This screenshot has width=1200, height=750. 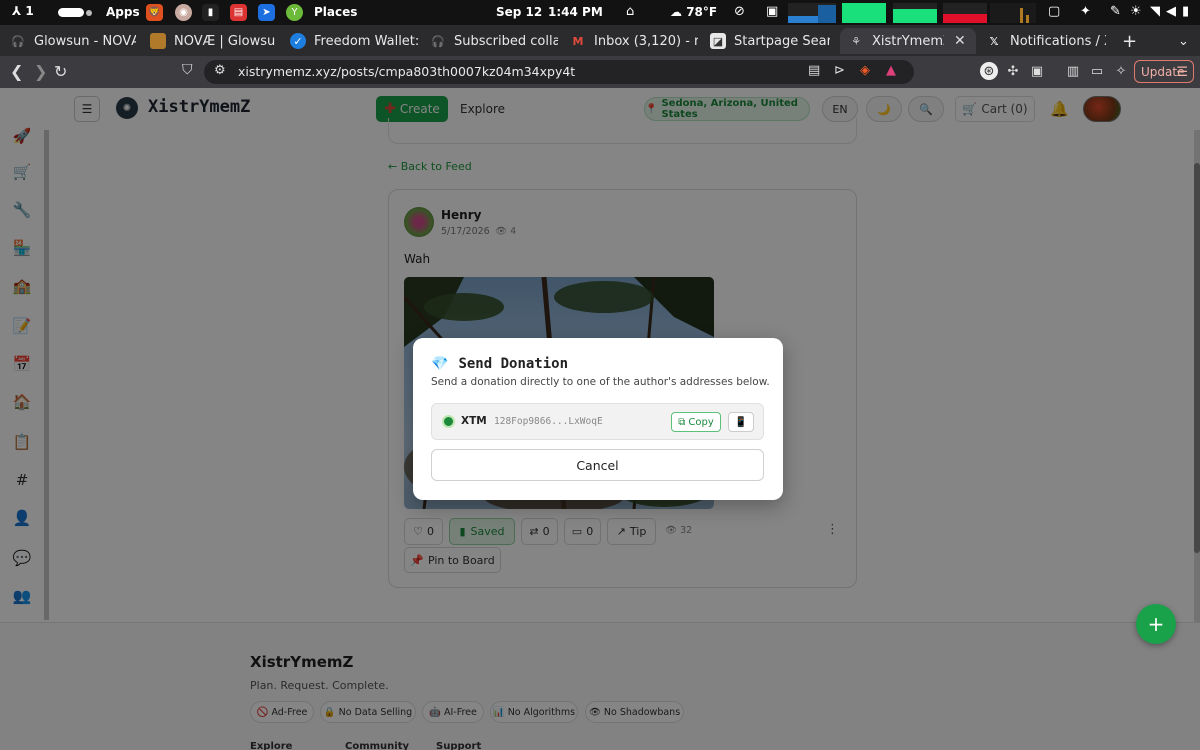 I want to click on wifi-icon: ◥, so click(x=1155, y=11).